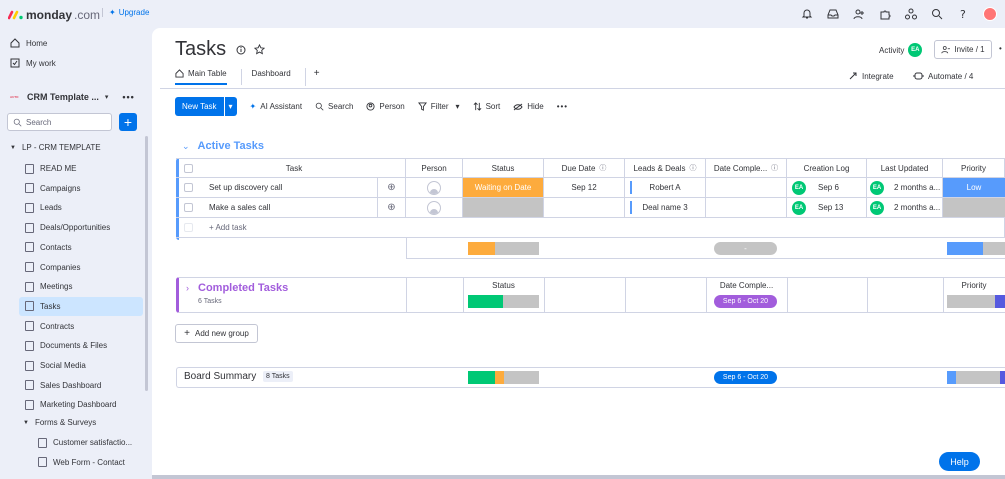  I want to click on nav-home: Home, so click(28, 43).